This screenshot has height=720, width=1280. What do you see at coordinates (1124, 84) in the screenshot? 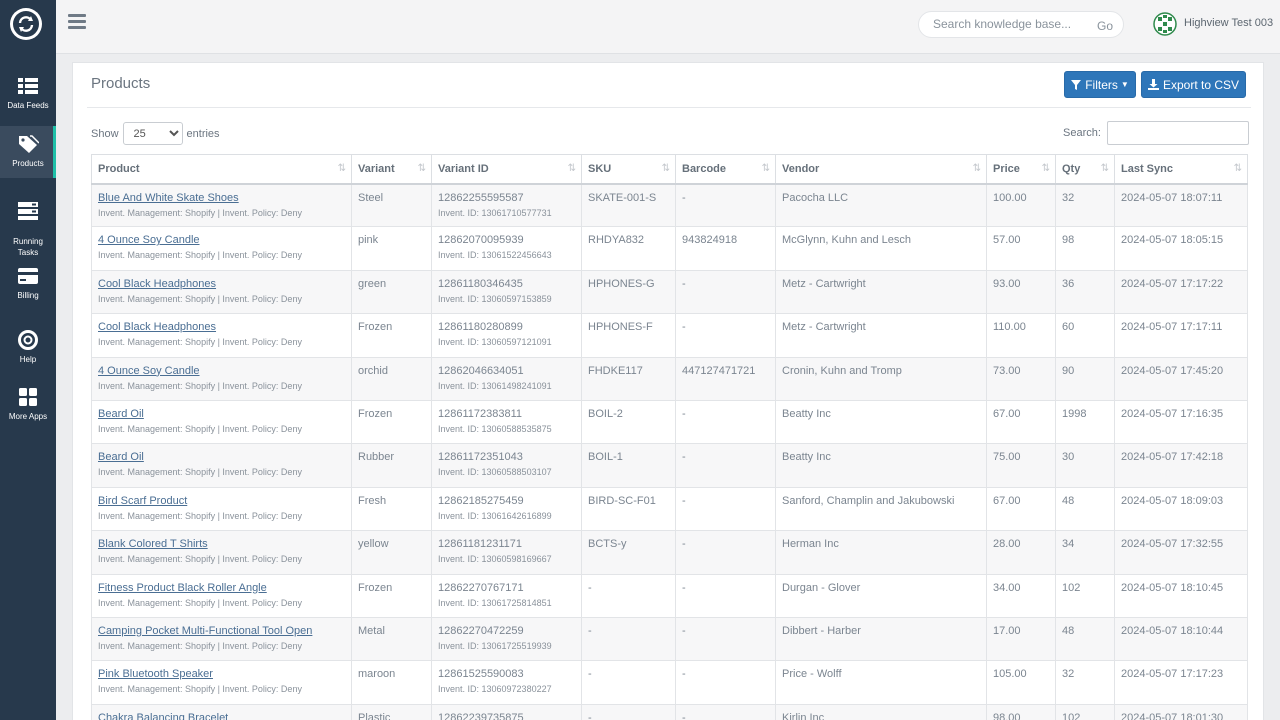
I see `caret-down-icon: ▼` at bounding box center [1124, 84].